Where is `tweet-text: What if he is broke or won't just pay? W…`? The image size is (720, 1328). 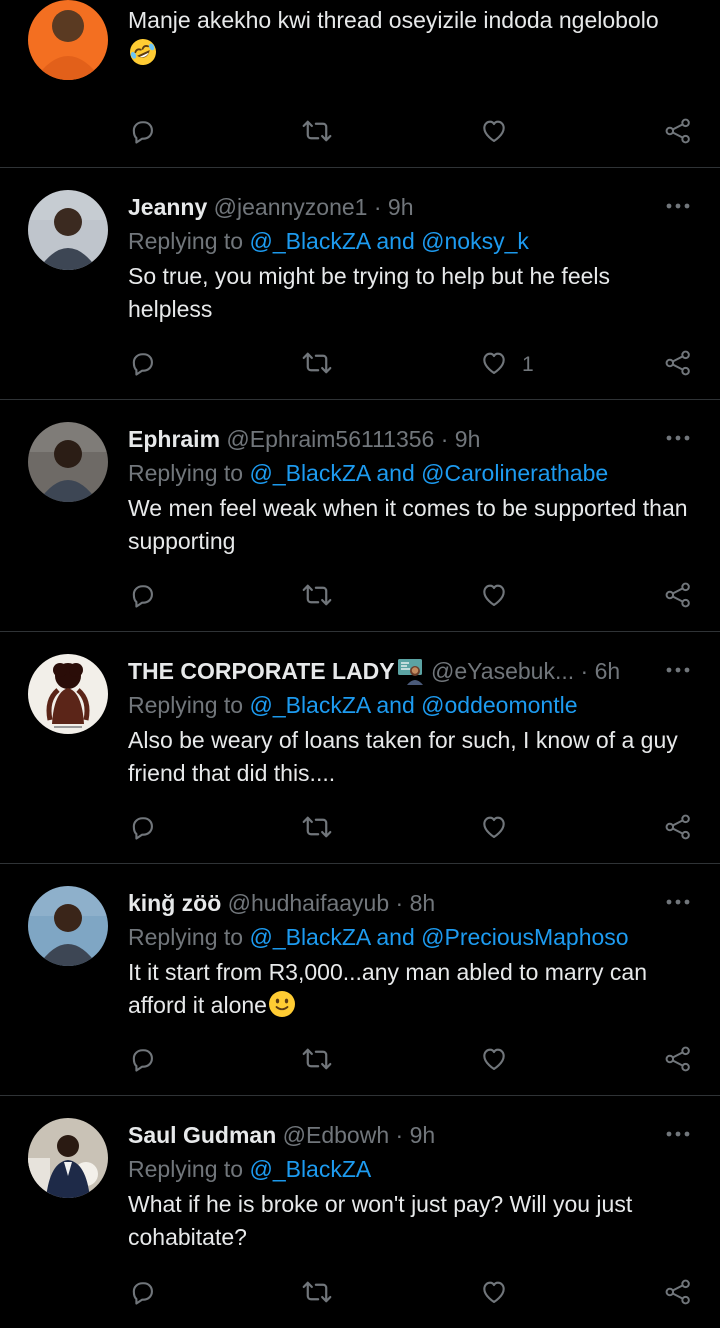 tweet-text: What if he is broke or won't just pay? W… is located at coordinates (414, 1221).